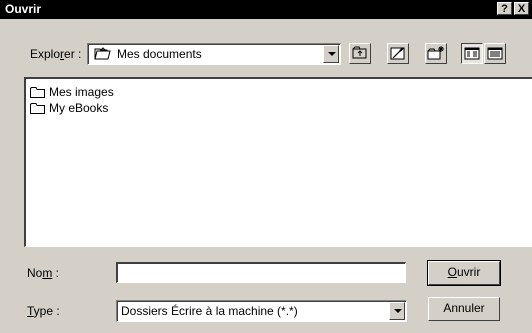 The width and height of the screenshot is (532, 333). I want to click on list-view-button, so click(472, 53).